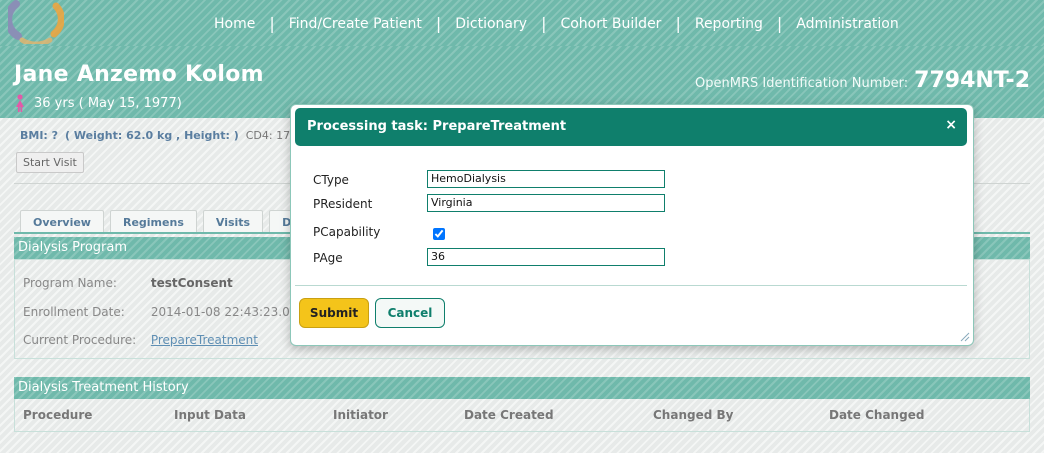 This screenshot has height=453, width=1044. What do you see at coordinates (70, 283) in the screenshot?
I see `program-name-label: Program Name:` at bounding box center [70, 283].